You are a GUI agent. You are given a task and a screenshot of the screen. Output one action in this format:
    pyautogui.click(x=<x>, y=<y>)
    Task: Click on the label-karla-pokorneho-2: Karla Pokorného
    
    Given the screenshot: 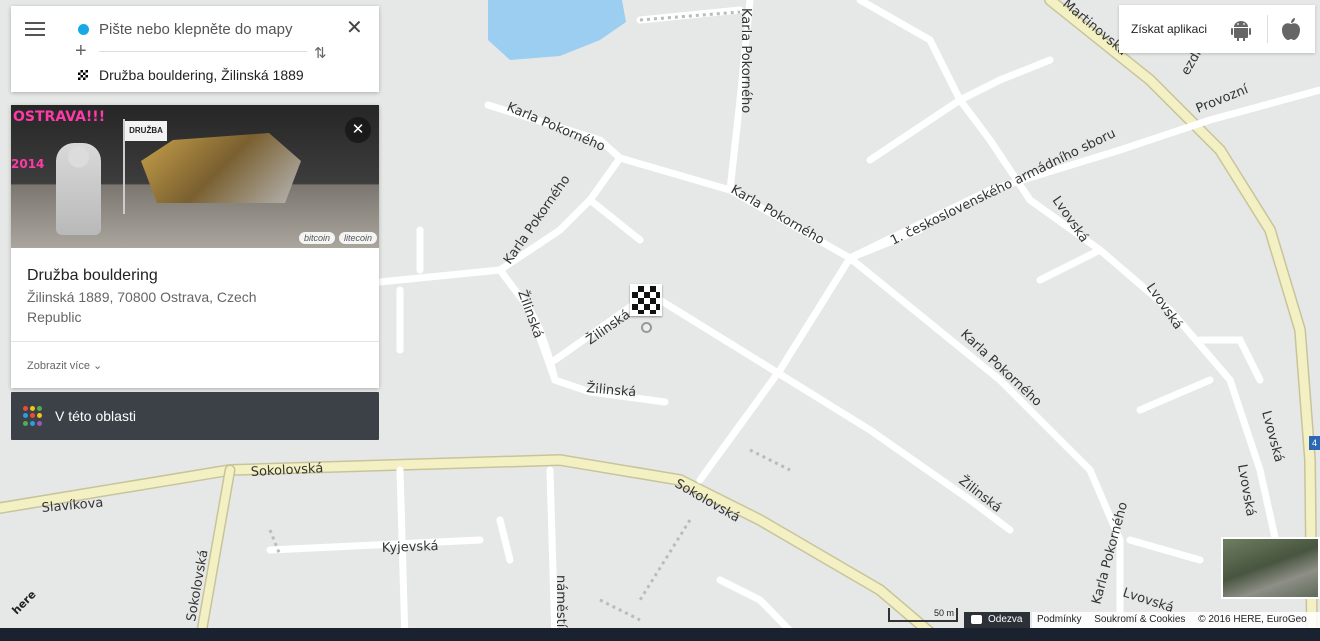 What is the action you would take?
    pyautogui.click(x=745, y=60)
    